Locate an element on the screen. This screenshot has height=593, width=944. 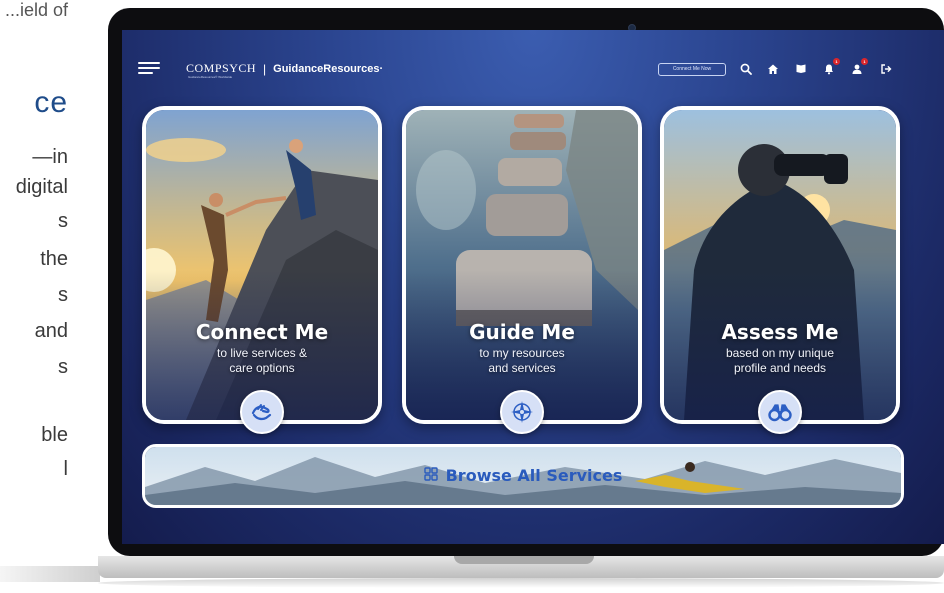
card-subtitle: to my resources and services is located at coordinates (522, 361).